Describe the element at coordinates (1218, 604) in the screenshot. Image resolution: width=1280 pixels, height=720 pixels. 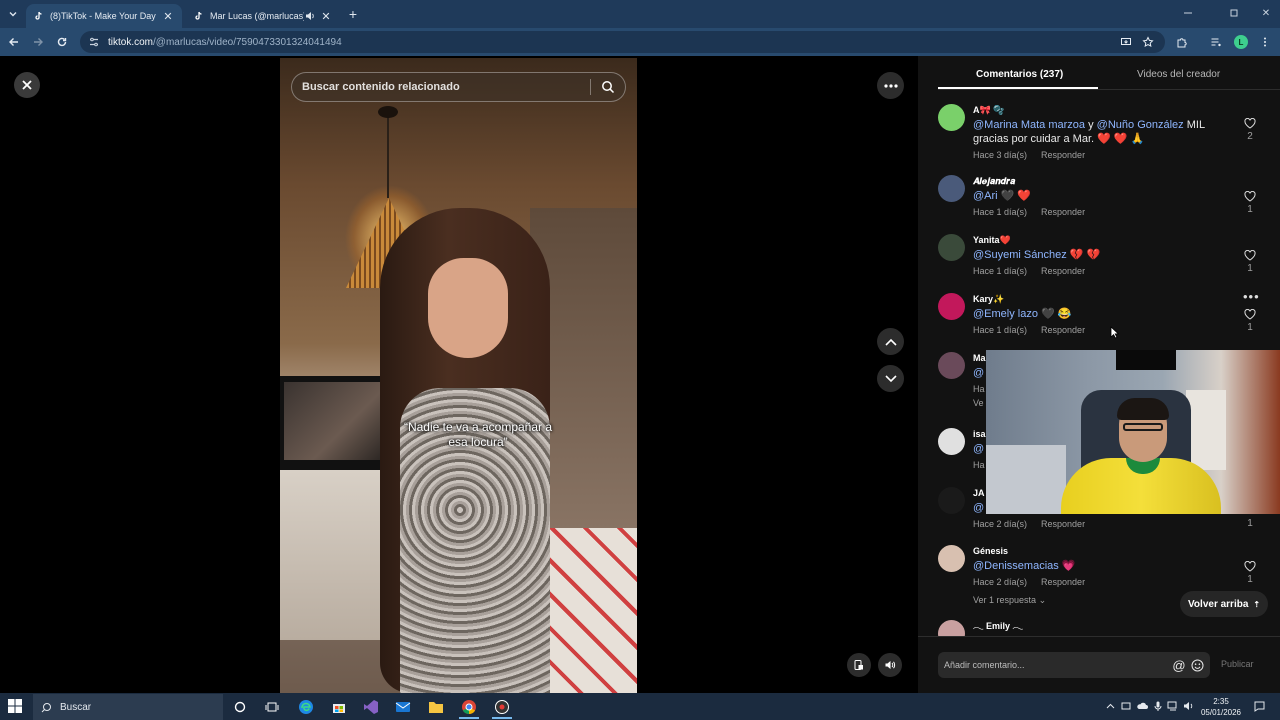
I see `back-to-top-label: Volver arriba` at that location.